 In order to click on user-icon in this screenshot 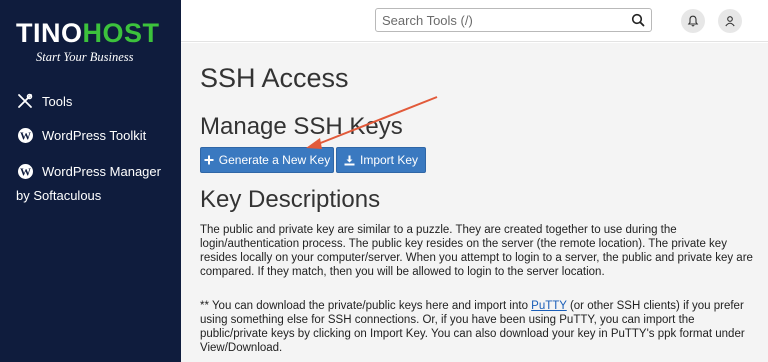, I will do `click(730, 21)`.